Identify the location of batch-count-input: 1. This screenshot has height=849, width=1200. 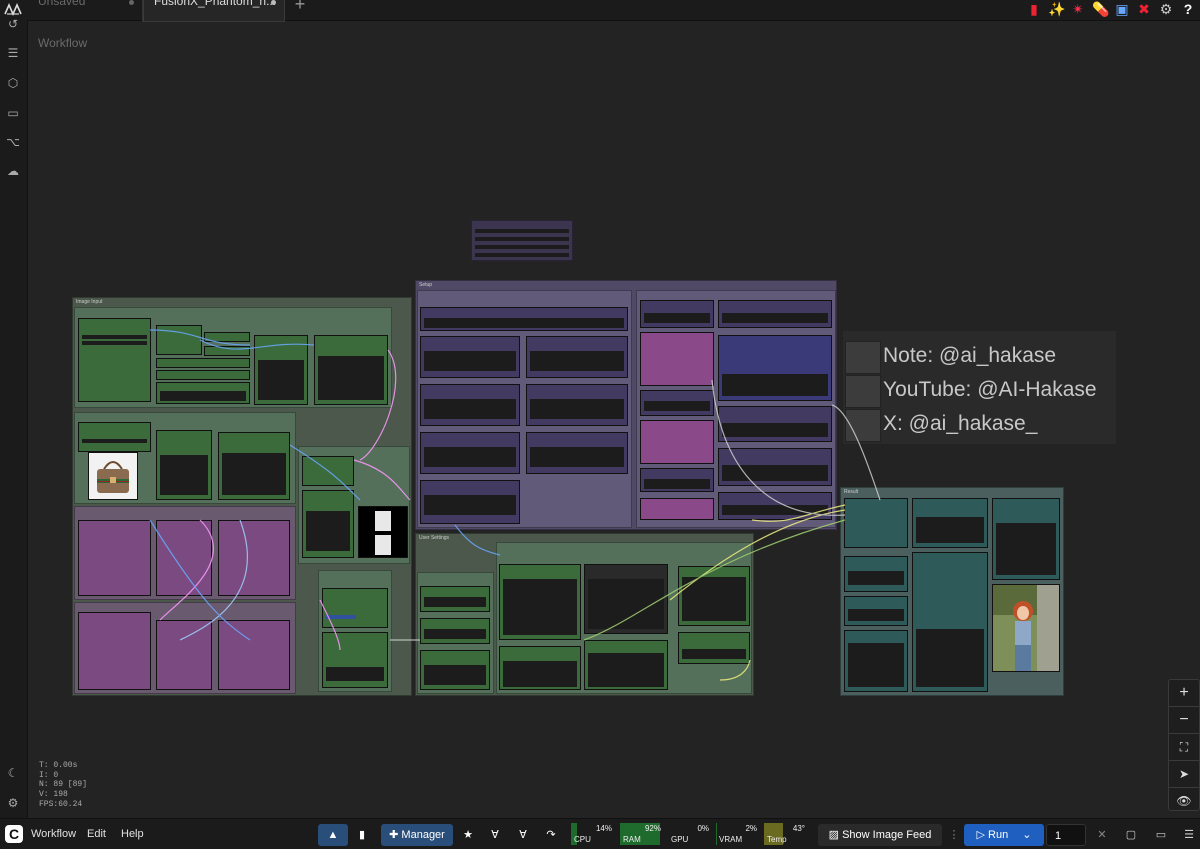
(1066, 835).